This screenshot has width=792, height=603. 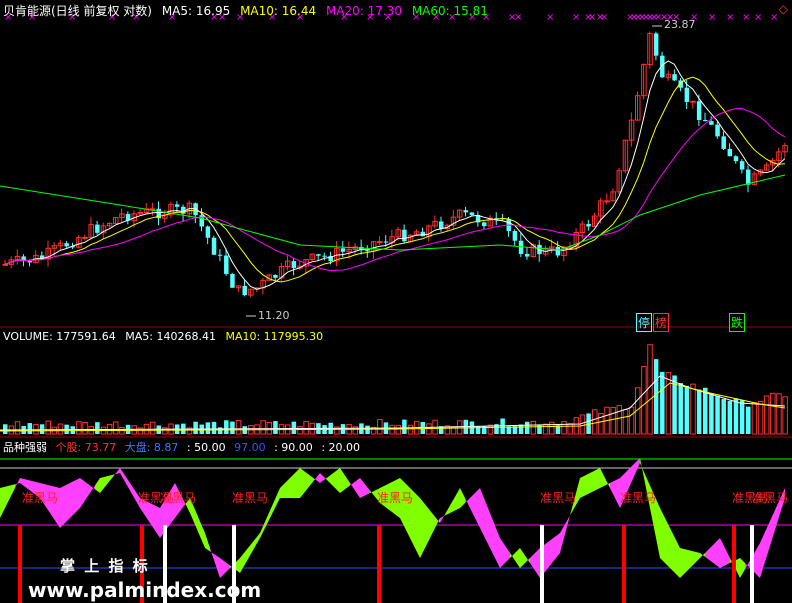 What do you see at coordinates (449, 11) in the screenshot?
I see `ma60-label: MA60: 15.81` at bounding box center [449, 11].